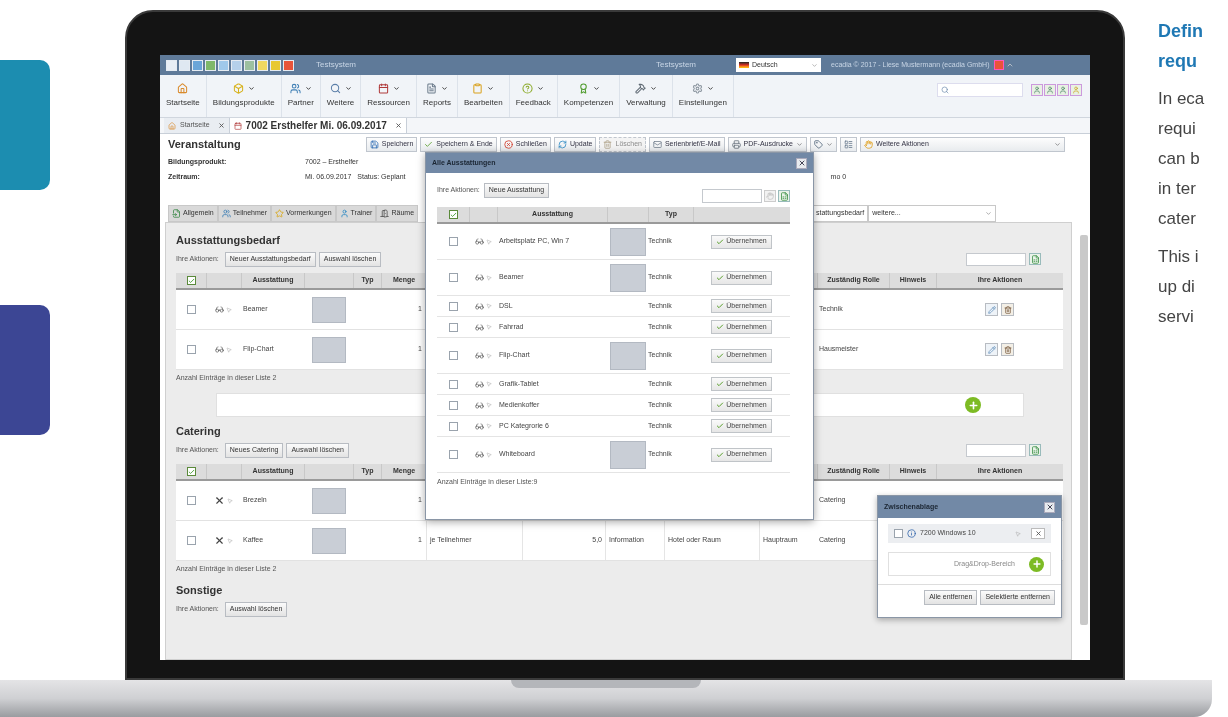 The width and height of the screenshot is (1228, 717). Describe the element at coordinates (533, 96) in the screenshot. I see `menu-item: Feedback` at that location.